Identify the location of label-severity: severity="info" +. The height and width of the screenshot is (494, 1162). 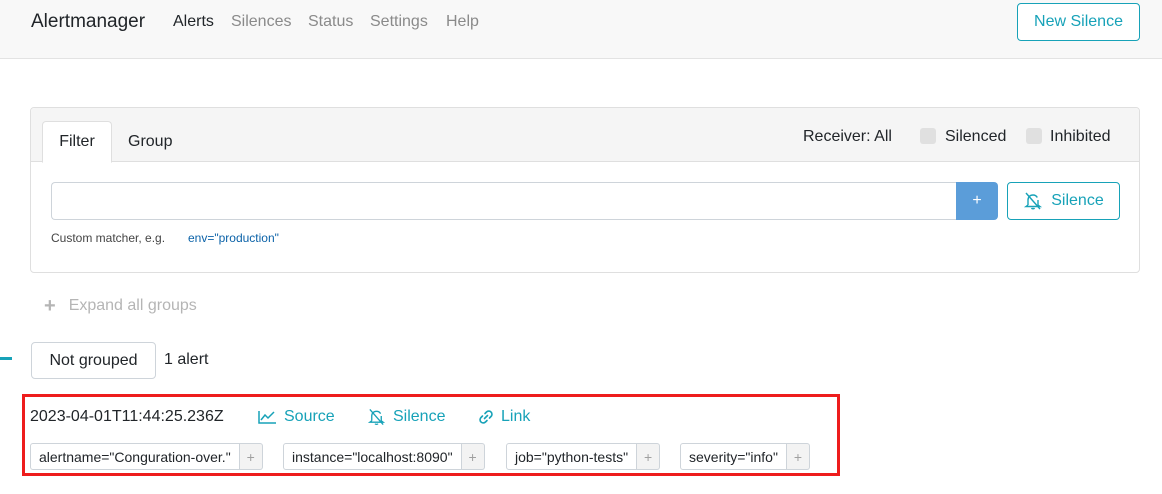
(745, 456).